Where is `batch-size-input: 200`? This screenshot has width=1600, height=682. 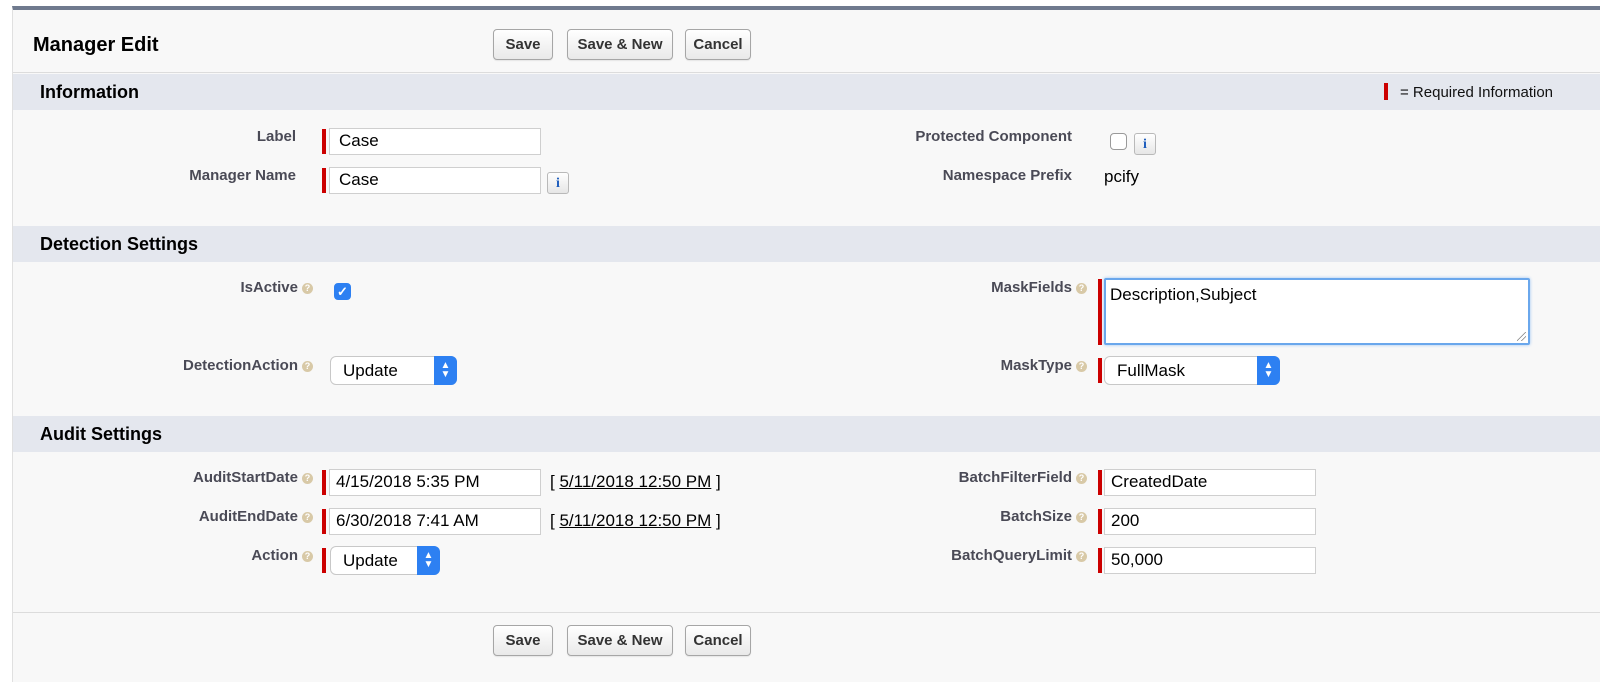
batch-size-input: 200 is located at coordinates (1210, 521).